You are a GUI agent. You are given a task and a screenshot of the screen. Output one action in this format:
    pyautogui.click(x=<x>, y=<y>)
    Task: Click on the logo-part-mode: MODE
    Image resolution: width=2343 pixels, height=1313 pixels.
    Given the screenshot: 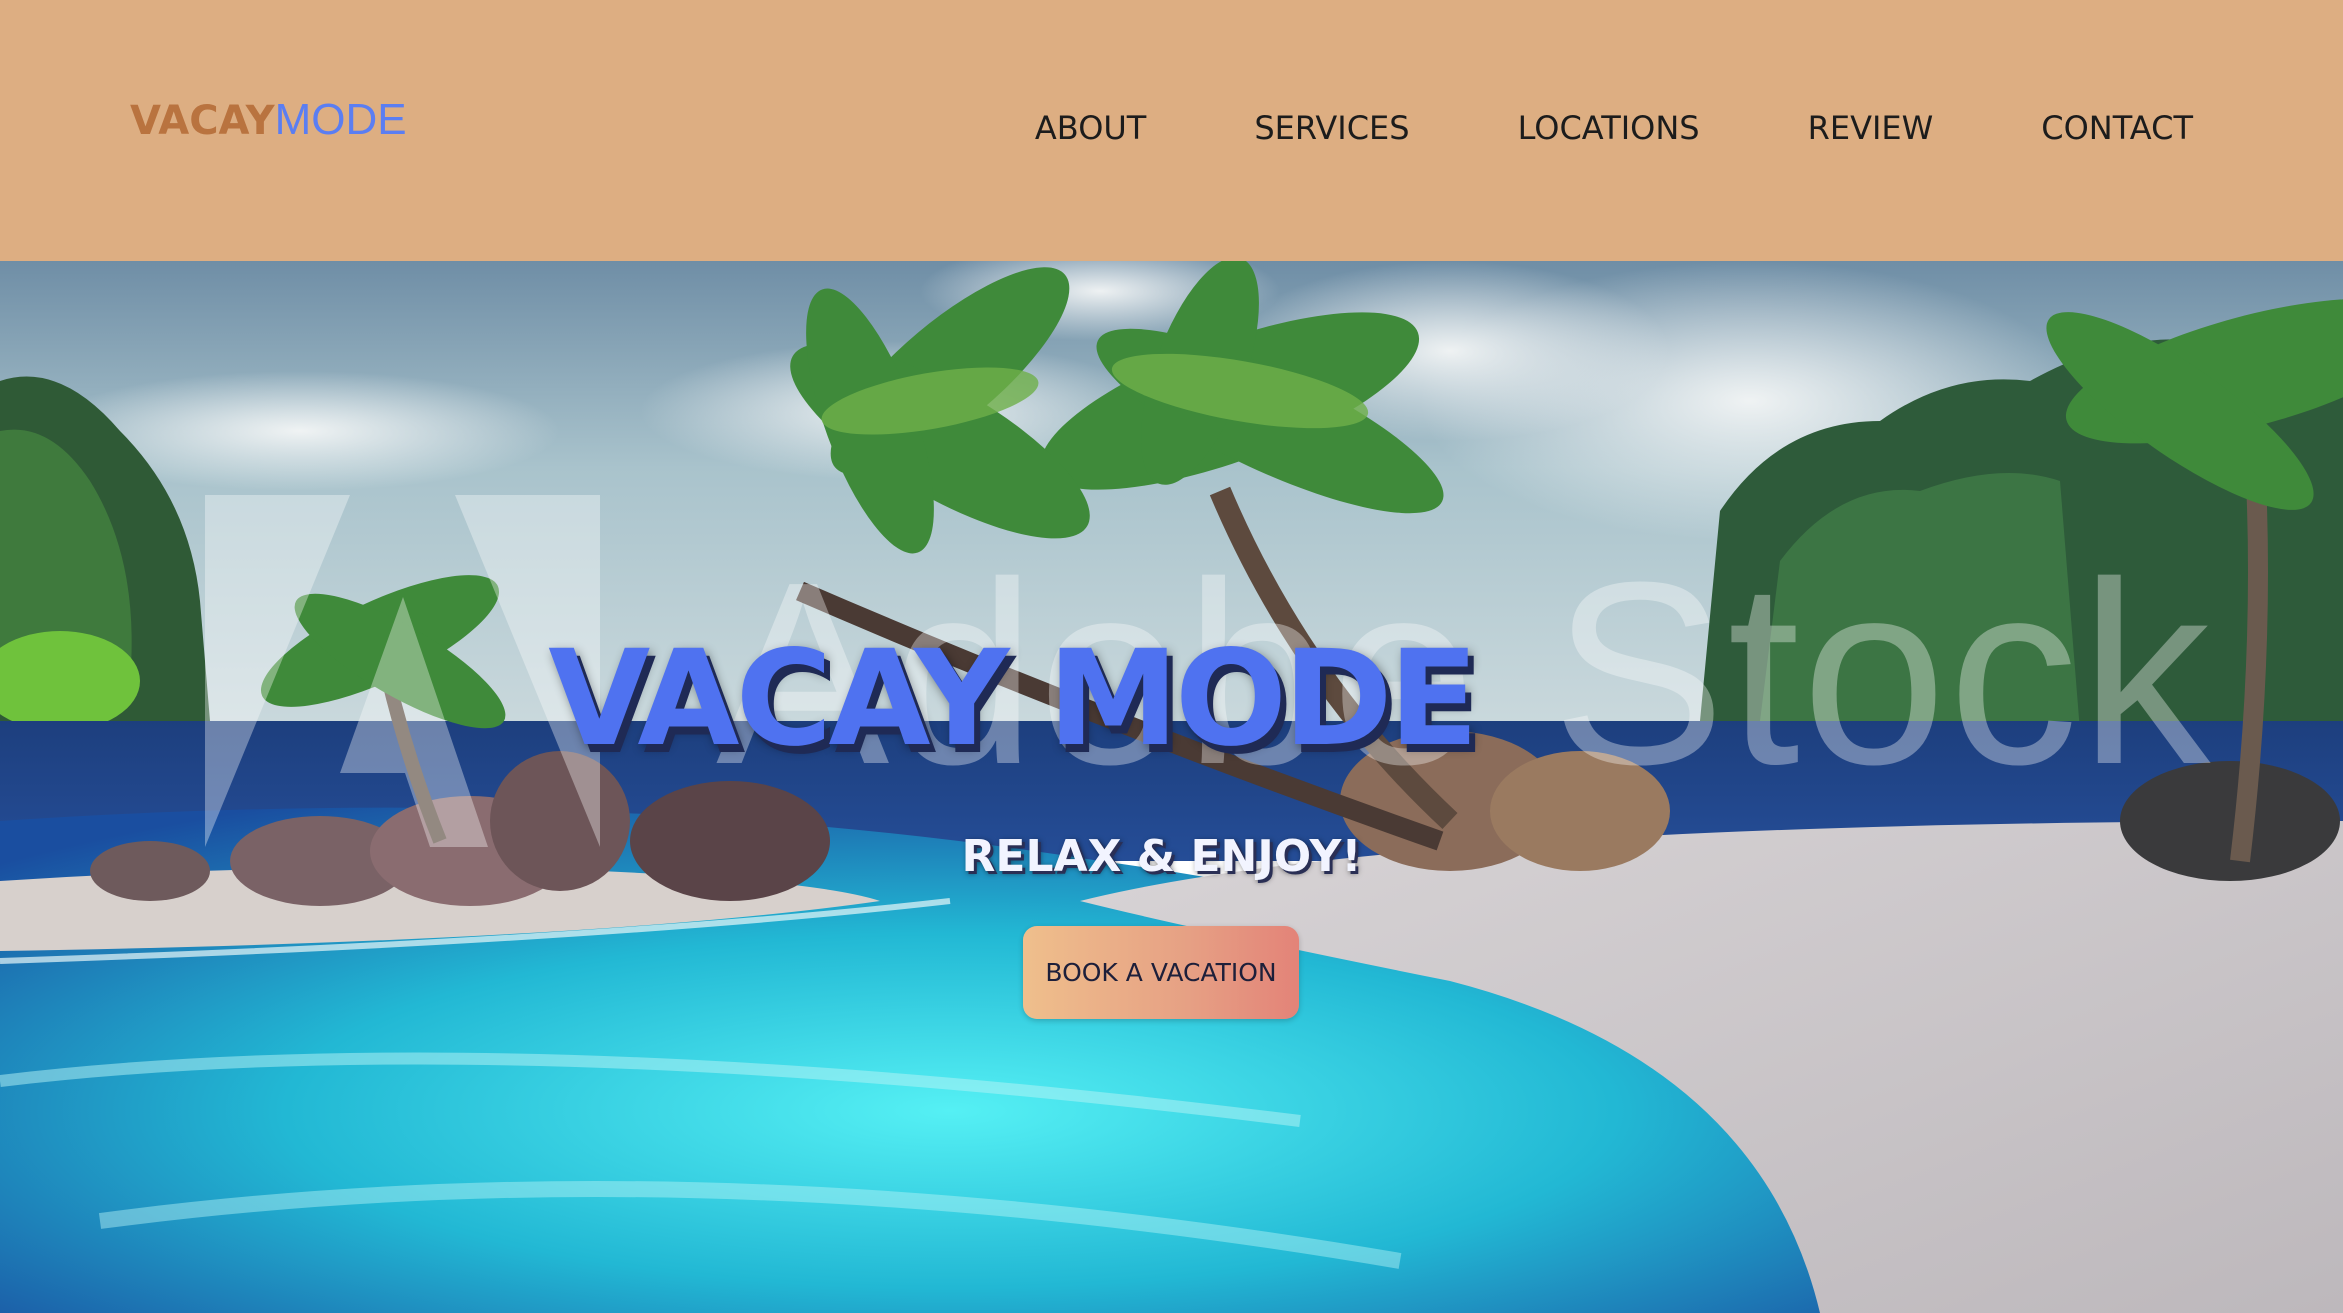 What is the action you would take?
    pyautogui.click(x=340, y=119)
    